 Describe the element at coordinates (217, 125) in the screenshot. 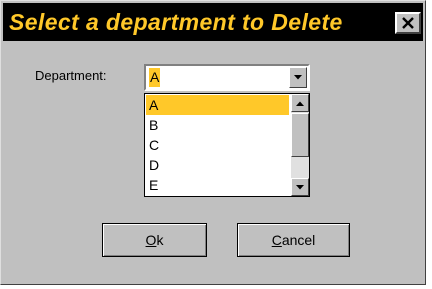

I see `dropdown-option-b: B` at that location.